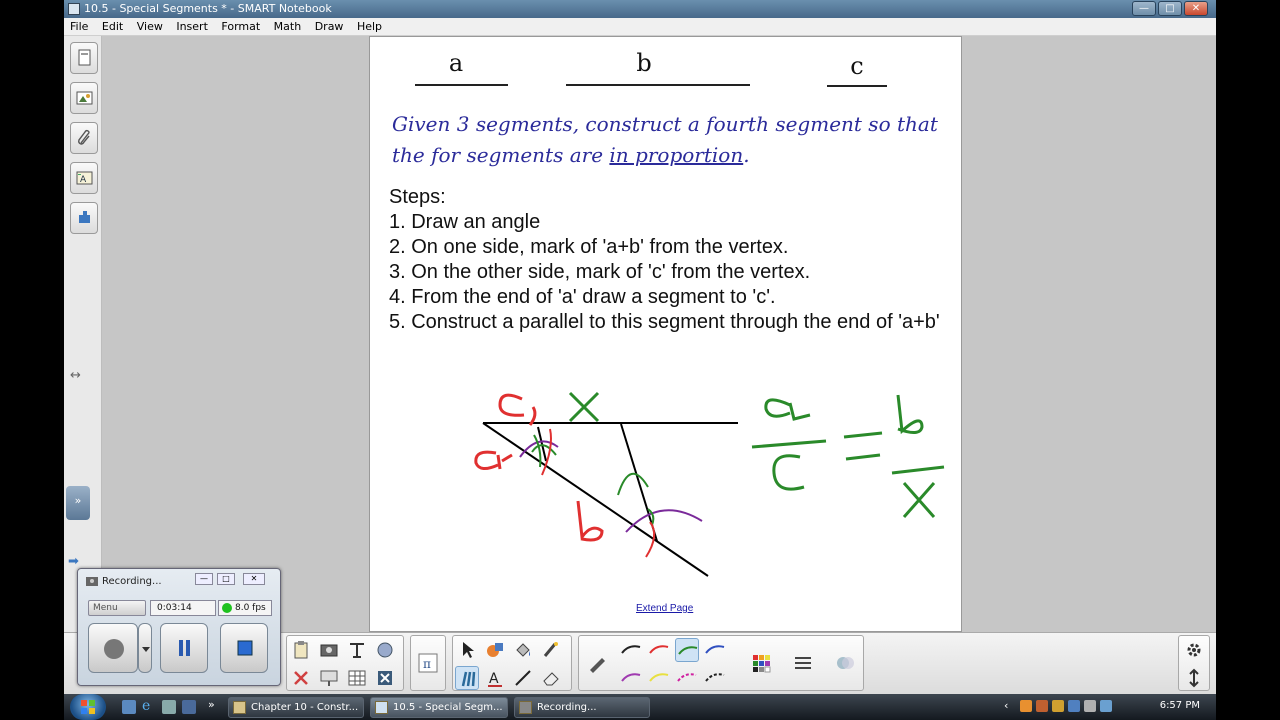 The width and height of the screenshot is (1280, 720). Describe the element at coordinates (88, 707) in the screenshot. I see `start-button` at that location.